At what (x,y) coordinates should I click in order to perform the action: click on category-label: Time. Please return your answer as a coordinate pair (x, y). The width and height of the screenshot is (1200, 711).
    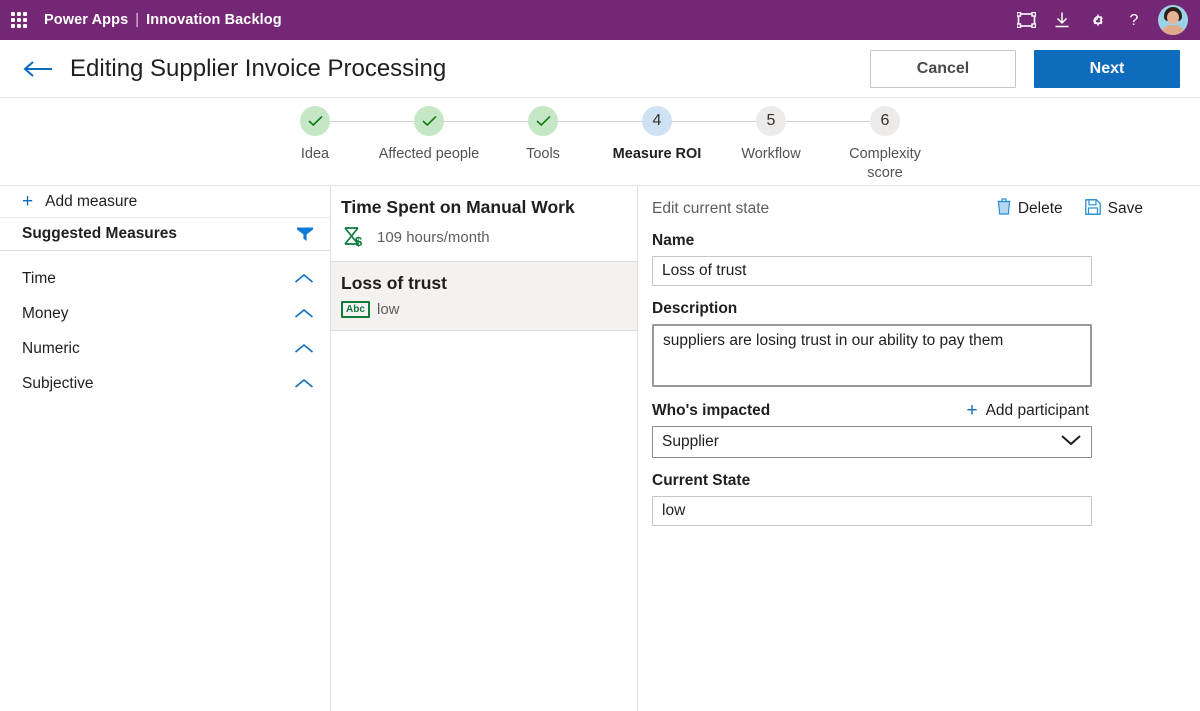
    Looking at the image, I should click on (39, 278).